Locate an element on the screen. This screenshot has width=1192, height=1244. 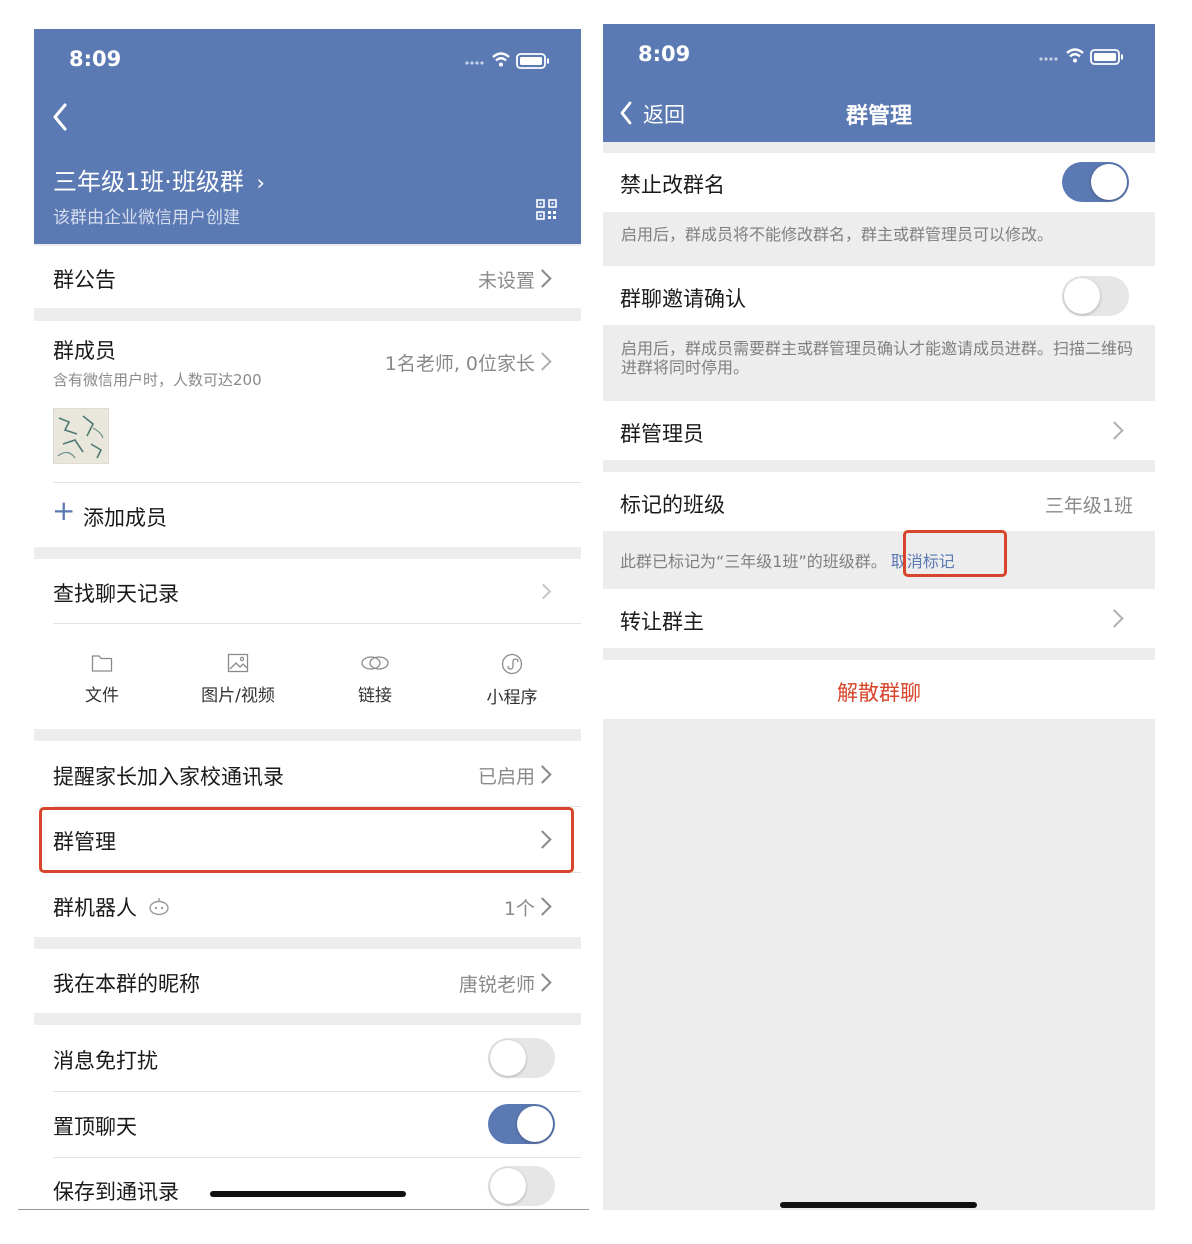
pin-toggle is located at coordinates (521, 1124).